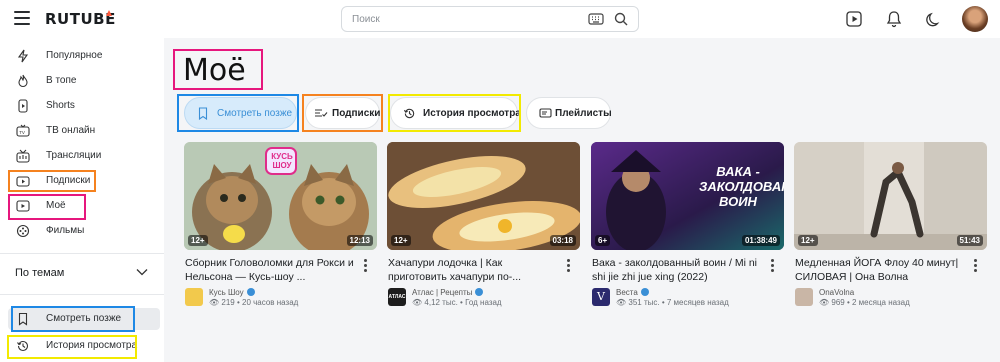 Image resolution: width=1000 pixels, height=362 pixels. I want to click on keyboard-icon, so click(596, 19).